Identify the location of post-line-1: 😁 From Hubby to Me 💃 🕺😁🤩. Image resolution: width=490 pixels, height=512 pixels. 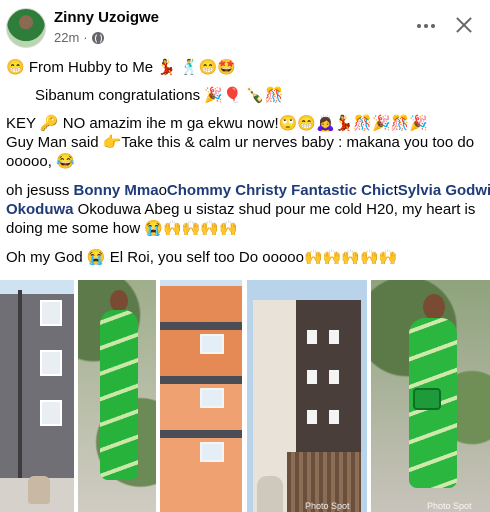
(121, 67).